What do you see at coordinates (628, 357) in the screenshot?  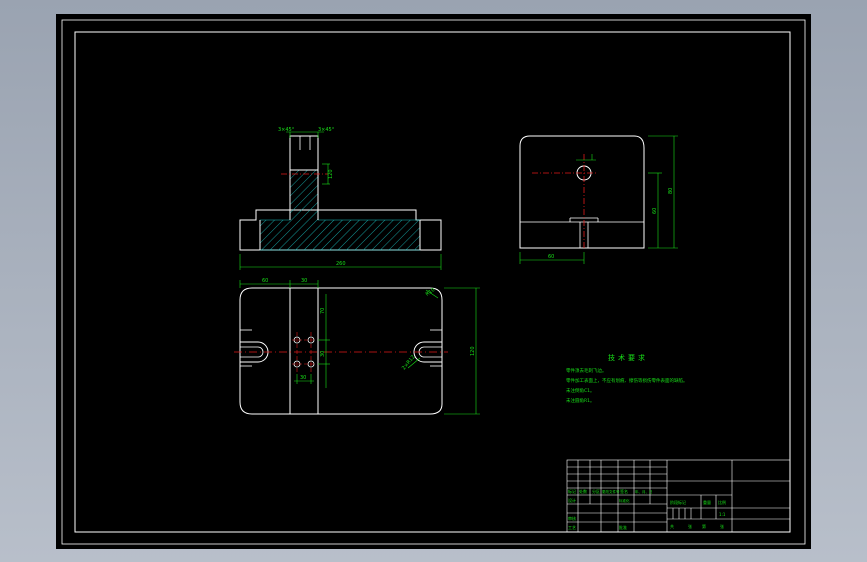 I see `notes-title: 技术要求` at bounding box center [628, 357].